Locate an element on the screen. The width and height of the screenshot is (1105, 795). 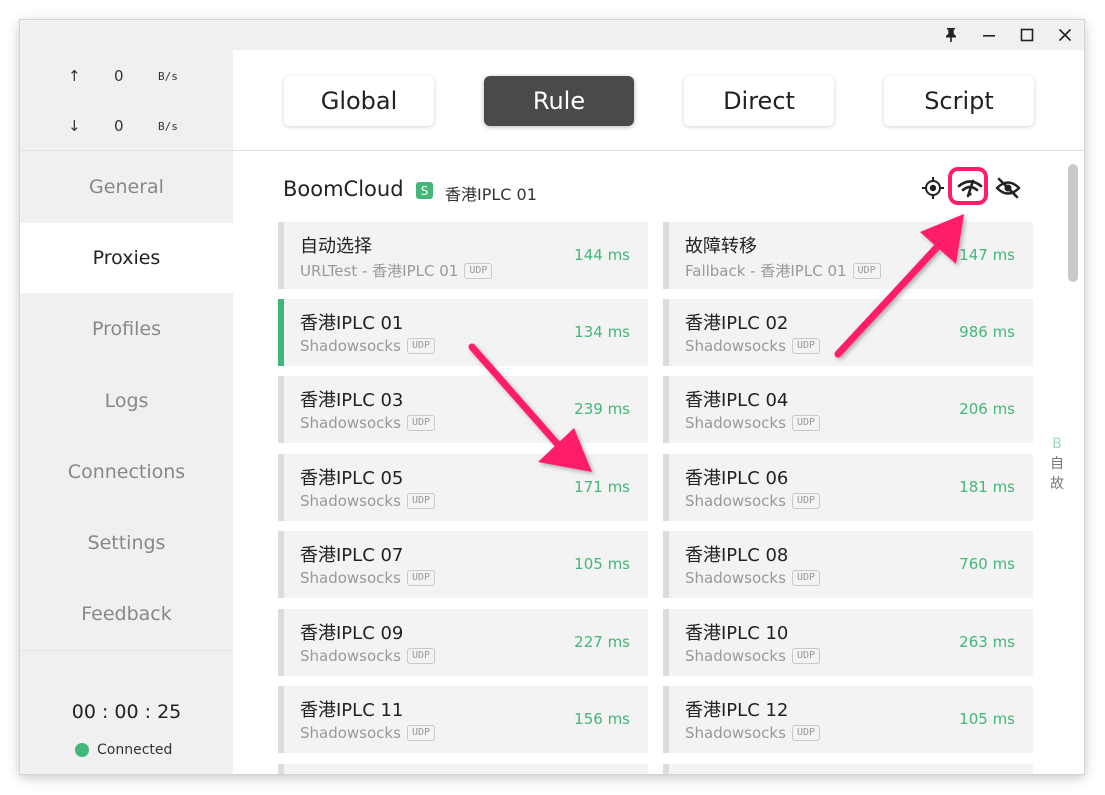
proxy-delay: 239 ms is located at coordinates (602, 409).